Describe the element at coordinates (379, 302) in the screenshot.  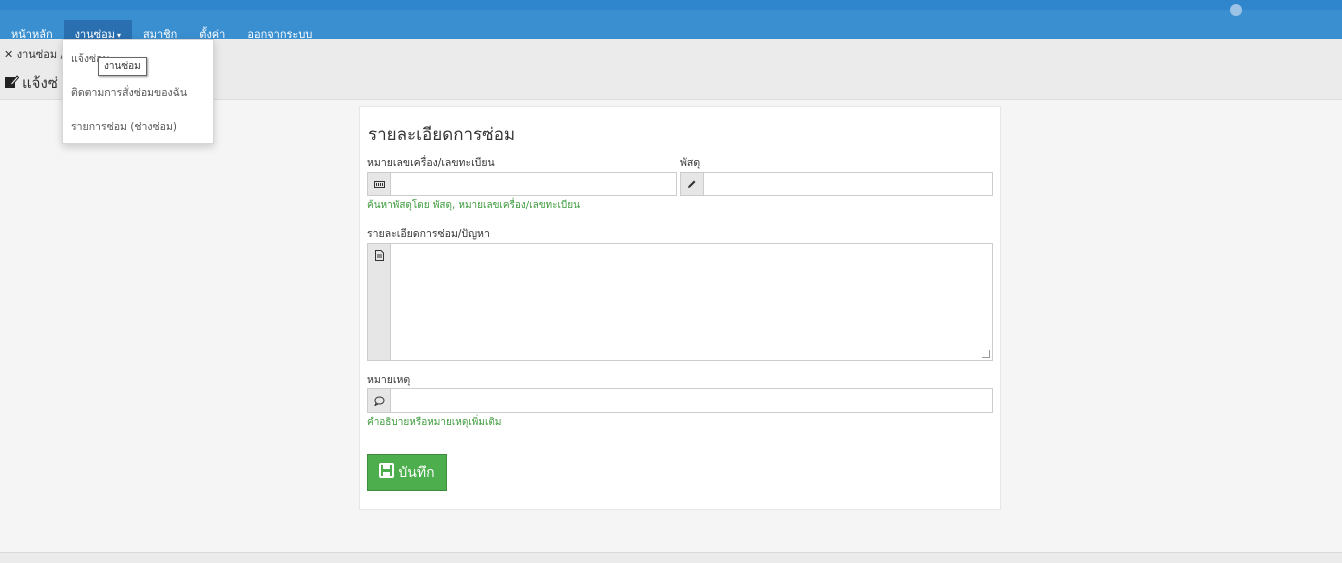
I see `file-icon` at that location.